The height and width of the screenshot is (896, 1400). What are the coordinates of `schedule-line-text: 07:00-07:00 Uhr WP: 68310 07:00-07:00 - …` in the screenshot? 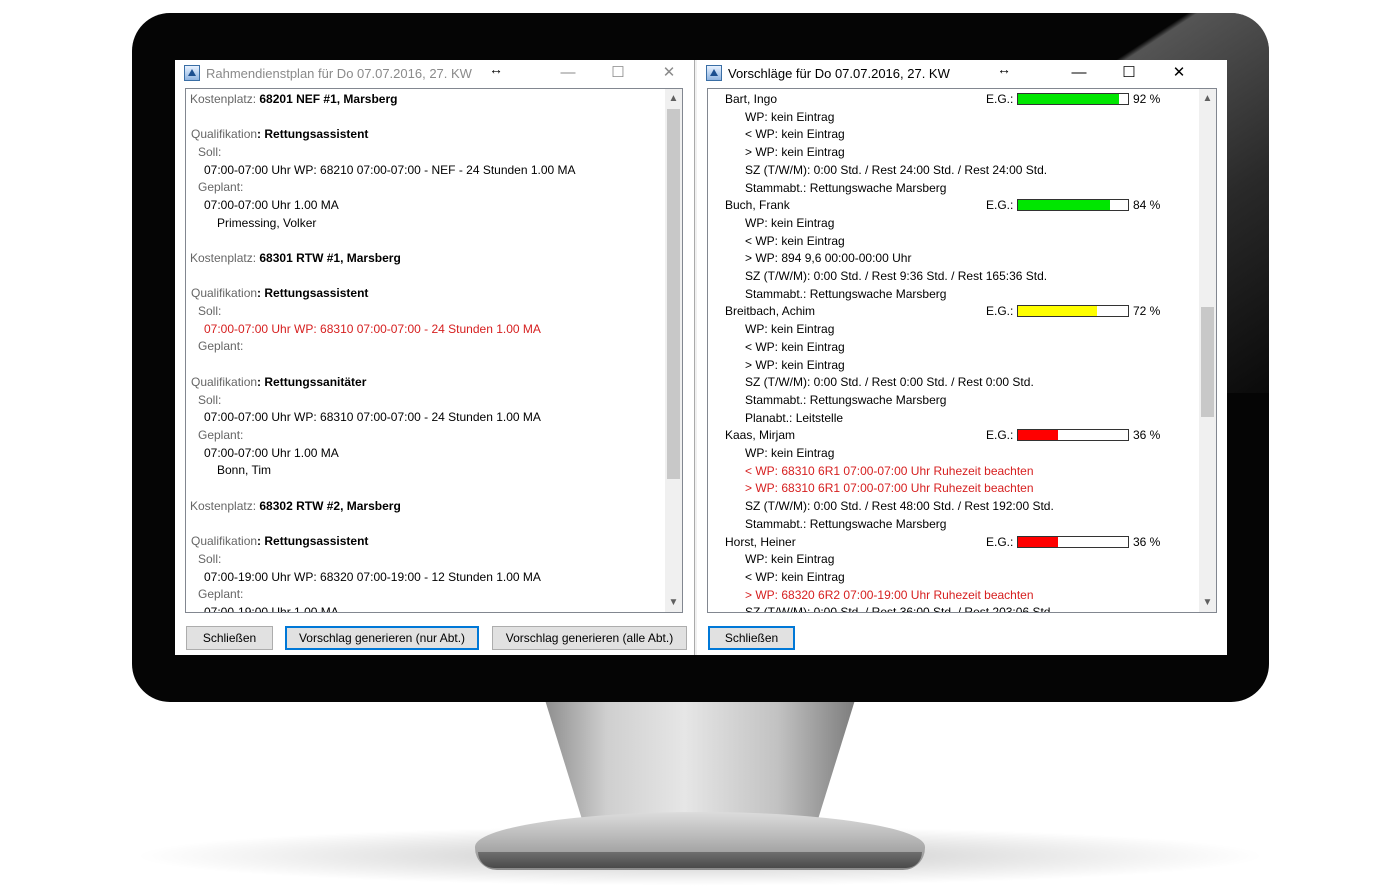 It's located at (372, 329).